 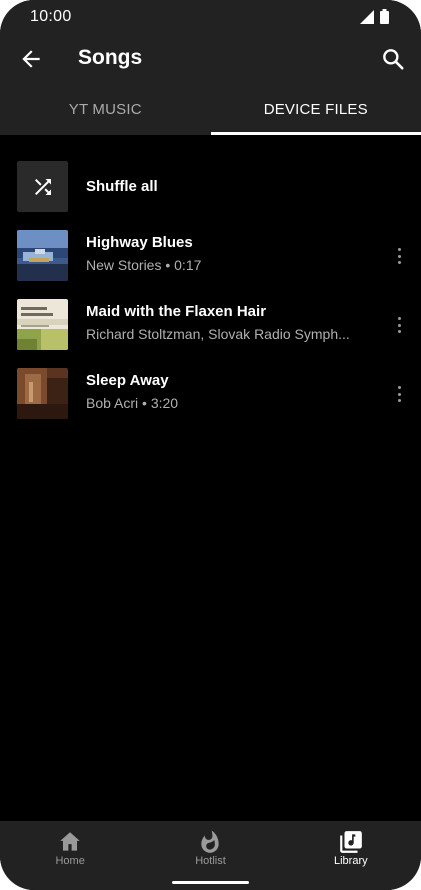 What do you see at coordinates (139, 242) in the screenshot?
I see `song-title: Highway Blues` at bounding box center [139, 242].